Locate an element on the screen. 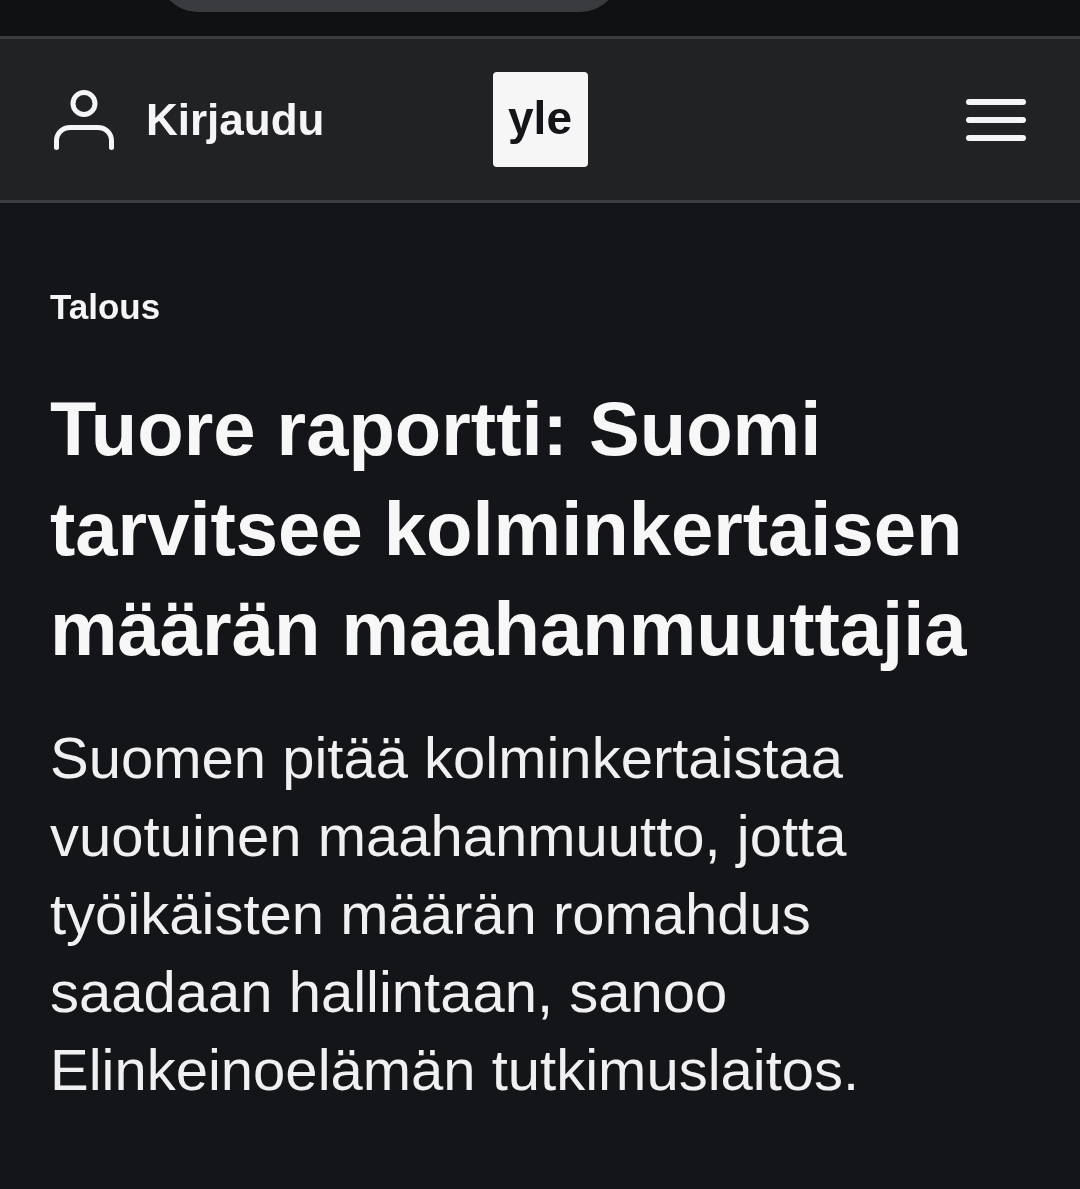 The height and width of the screenshot is (1189, 1080). menu-icon is located at coordinates (996, 119).